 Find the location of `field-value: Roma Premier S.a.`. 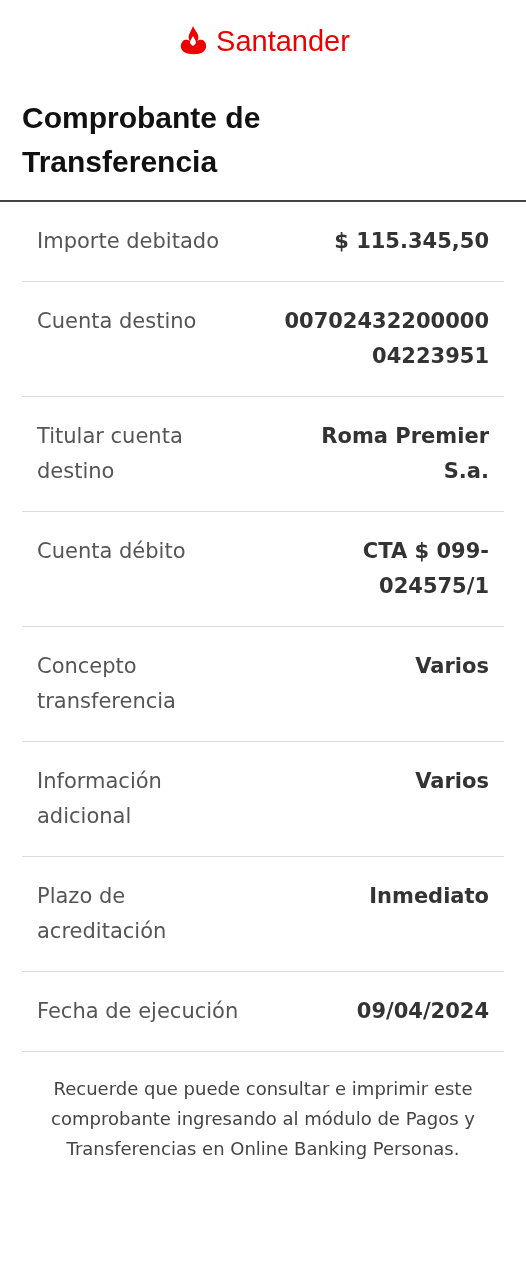

field-value: Roma Premier S.a. is located at coordinates (404, 454).